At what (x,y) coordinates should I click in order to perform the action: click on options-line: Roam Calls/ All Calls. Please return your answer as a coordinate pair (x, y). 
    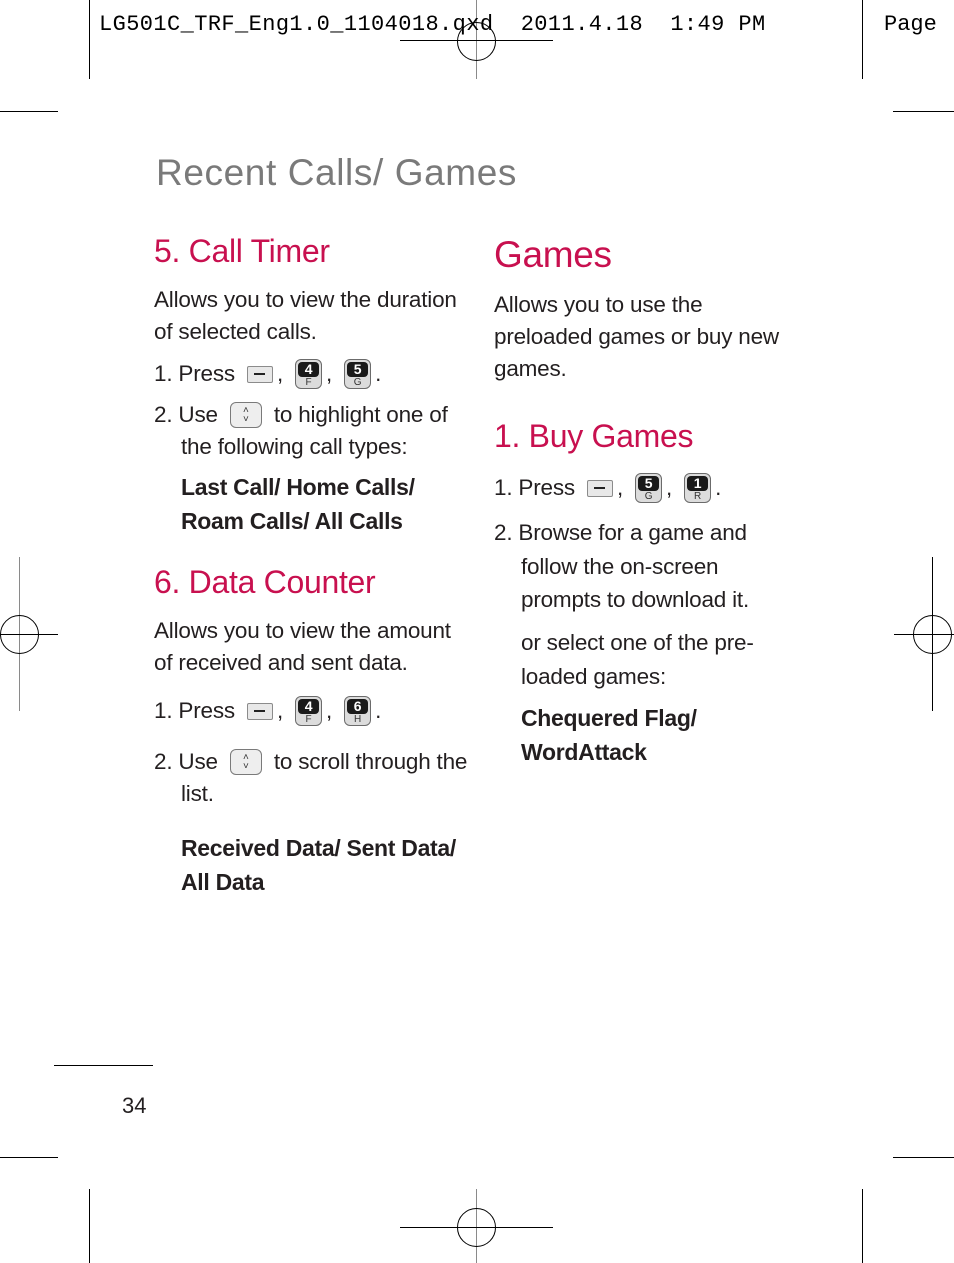
    Looking at the image, I should click on (292, 521).